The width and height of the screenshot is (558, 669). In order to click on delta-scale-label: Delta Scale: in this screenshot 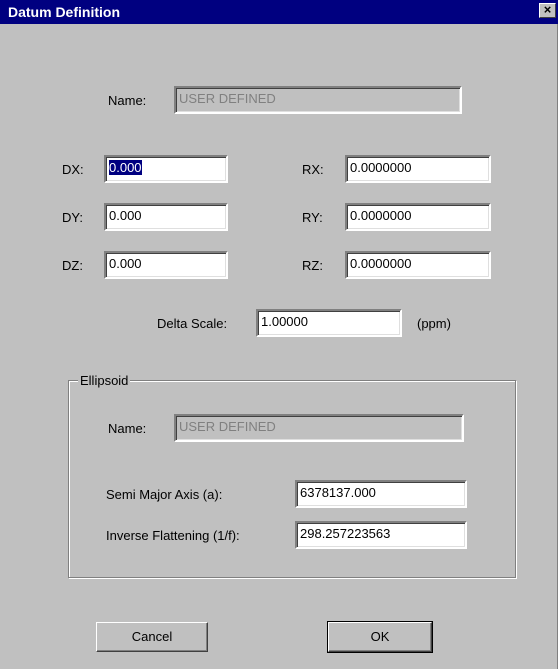, I will do `click(192, 323)`.